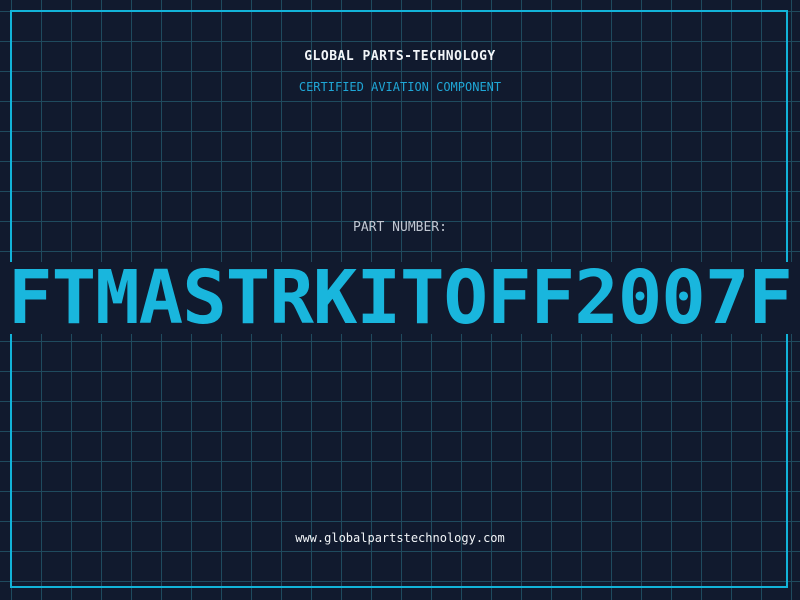 The image size is (800, 600). What do you see at coordinates (400, 87) in the screenshot?
I see `certification-tagline: CERTIFIED AVIATION COMPONENT` at bounding box center [400, 87].